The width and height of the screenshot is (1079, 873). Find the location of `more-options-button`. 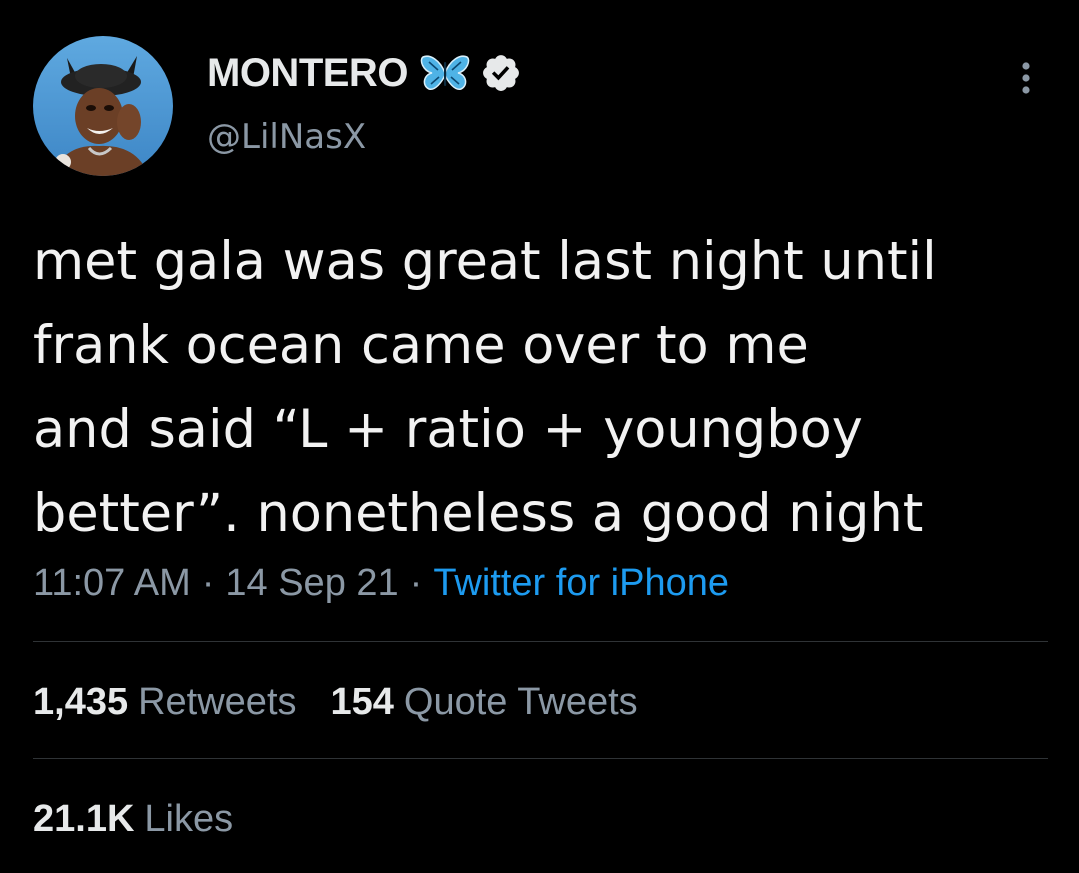

more-options-button is located at coordinates (1026, 78).